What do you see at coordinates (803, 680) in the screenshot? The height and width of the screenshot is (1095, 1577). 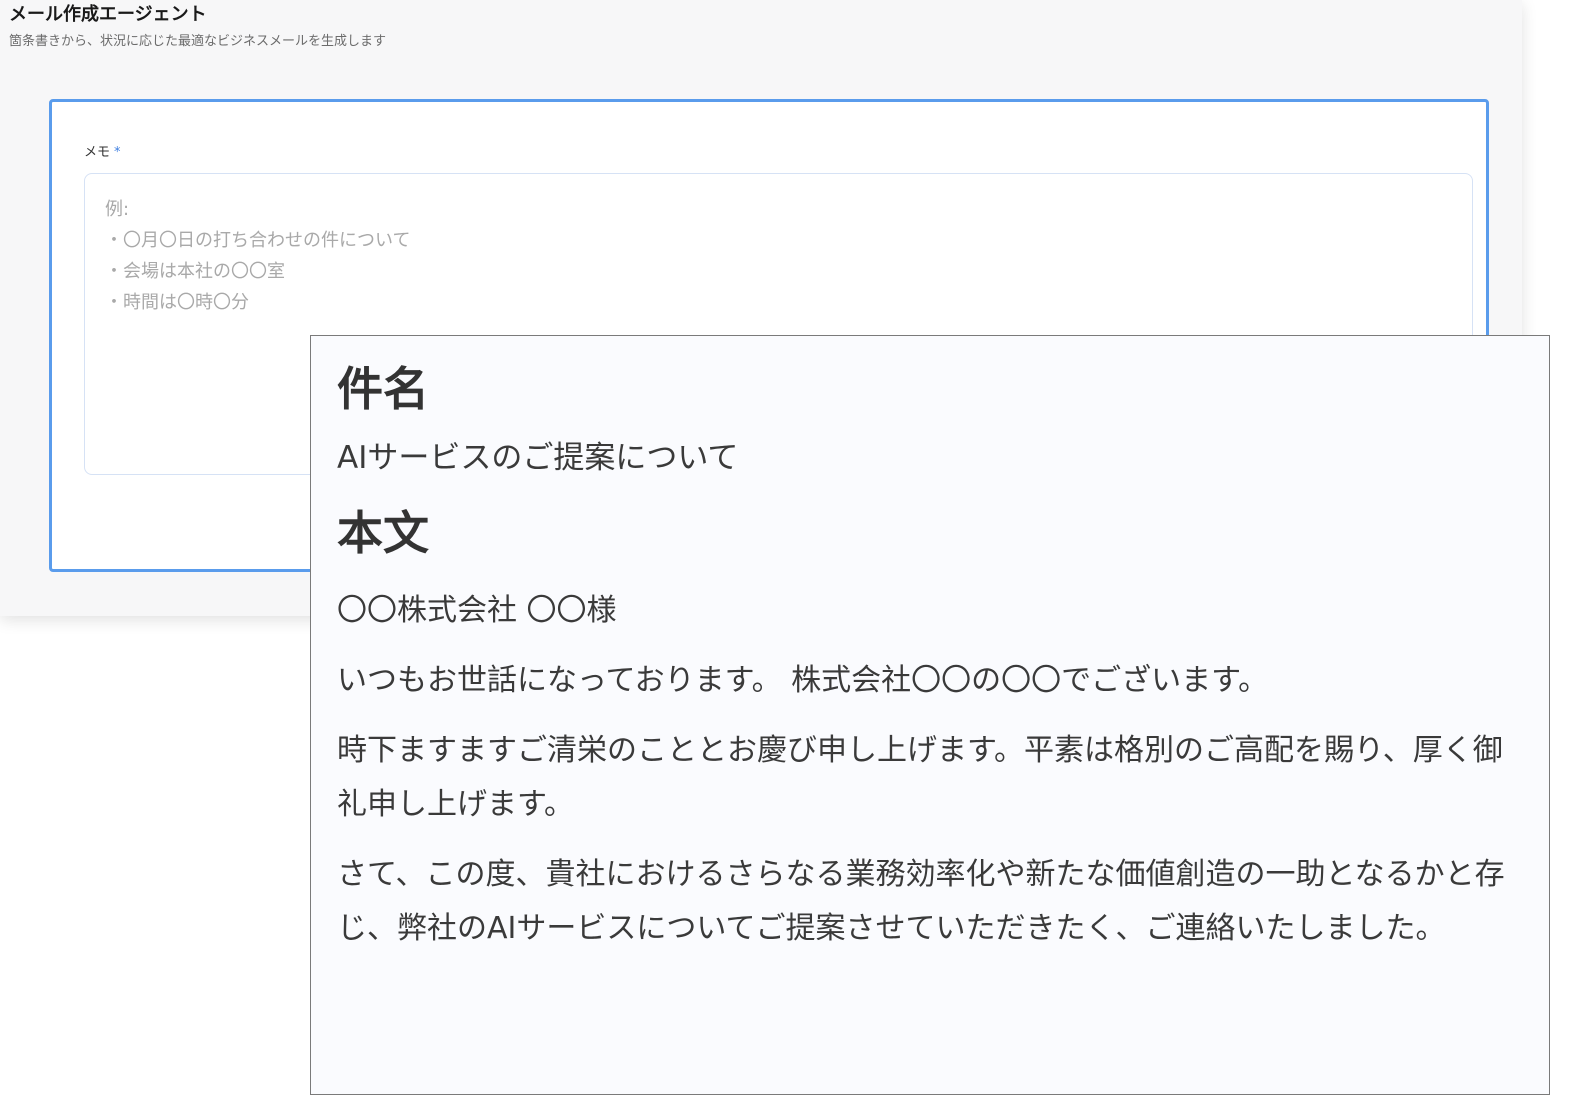 I see `body-greeting: いつもお世話になっております。 株式会社〇〇の〇〇でございます。` at bounding box center [803, 680].